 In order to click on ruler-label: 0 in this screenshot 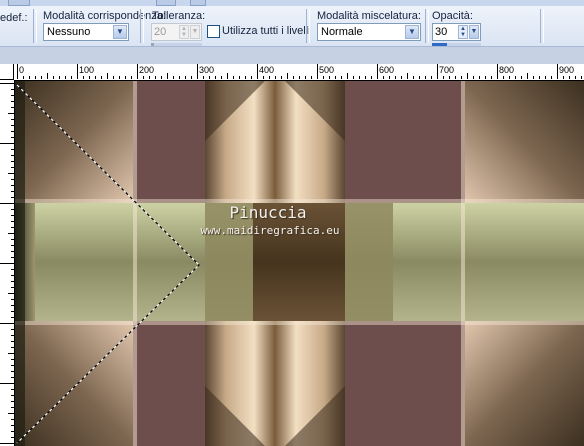, I will do `click(22, 70)`.